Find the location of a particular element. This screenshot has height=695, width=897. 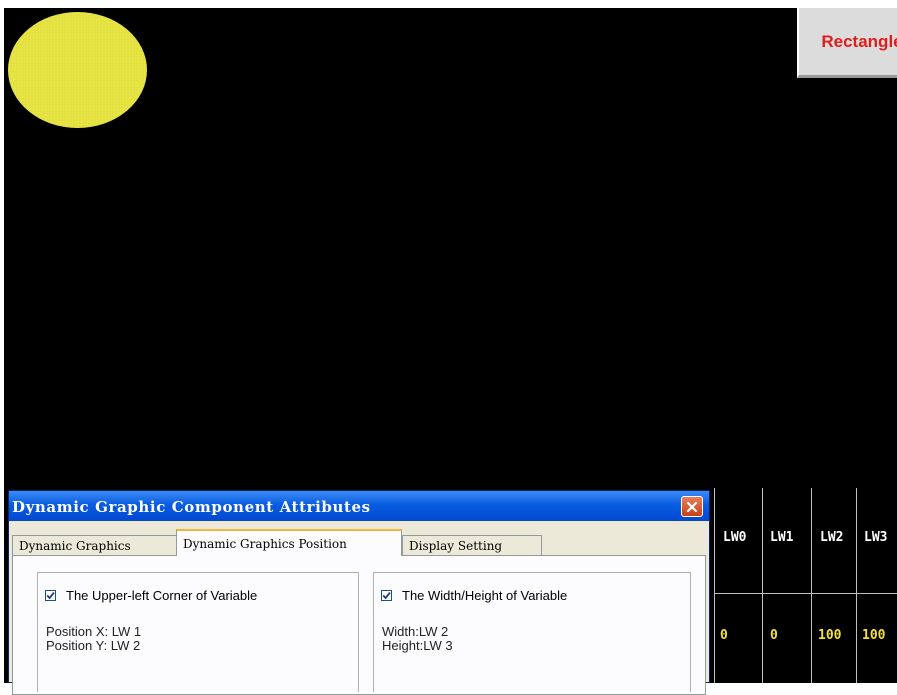

tab-dynamic-graphics: Dynamic Graphics is located at coordinates (94, 545).